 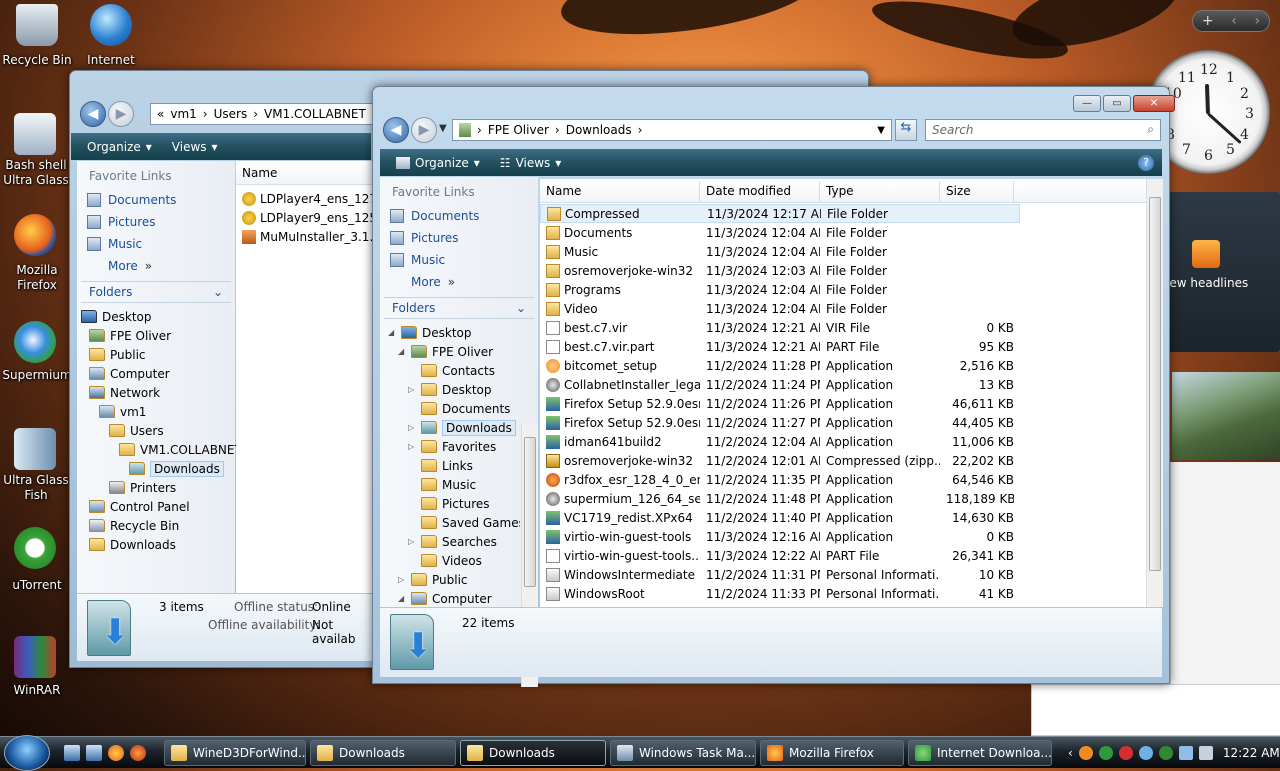 What do you see at coordinates (452, 446) in the screenshot?
I see `tree-item: ▷ Favorites` at bounding box center [452, 446].